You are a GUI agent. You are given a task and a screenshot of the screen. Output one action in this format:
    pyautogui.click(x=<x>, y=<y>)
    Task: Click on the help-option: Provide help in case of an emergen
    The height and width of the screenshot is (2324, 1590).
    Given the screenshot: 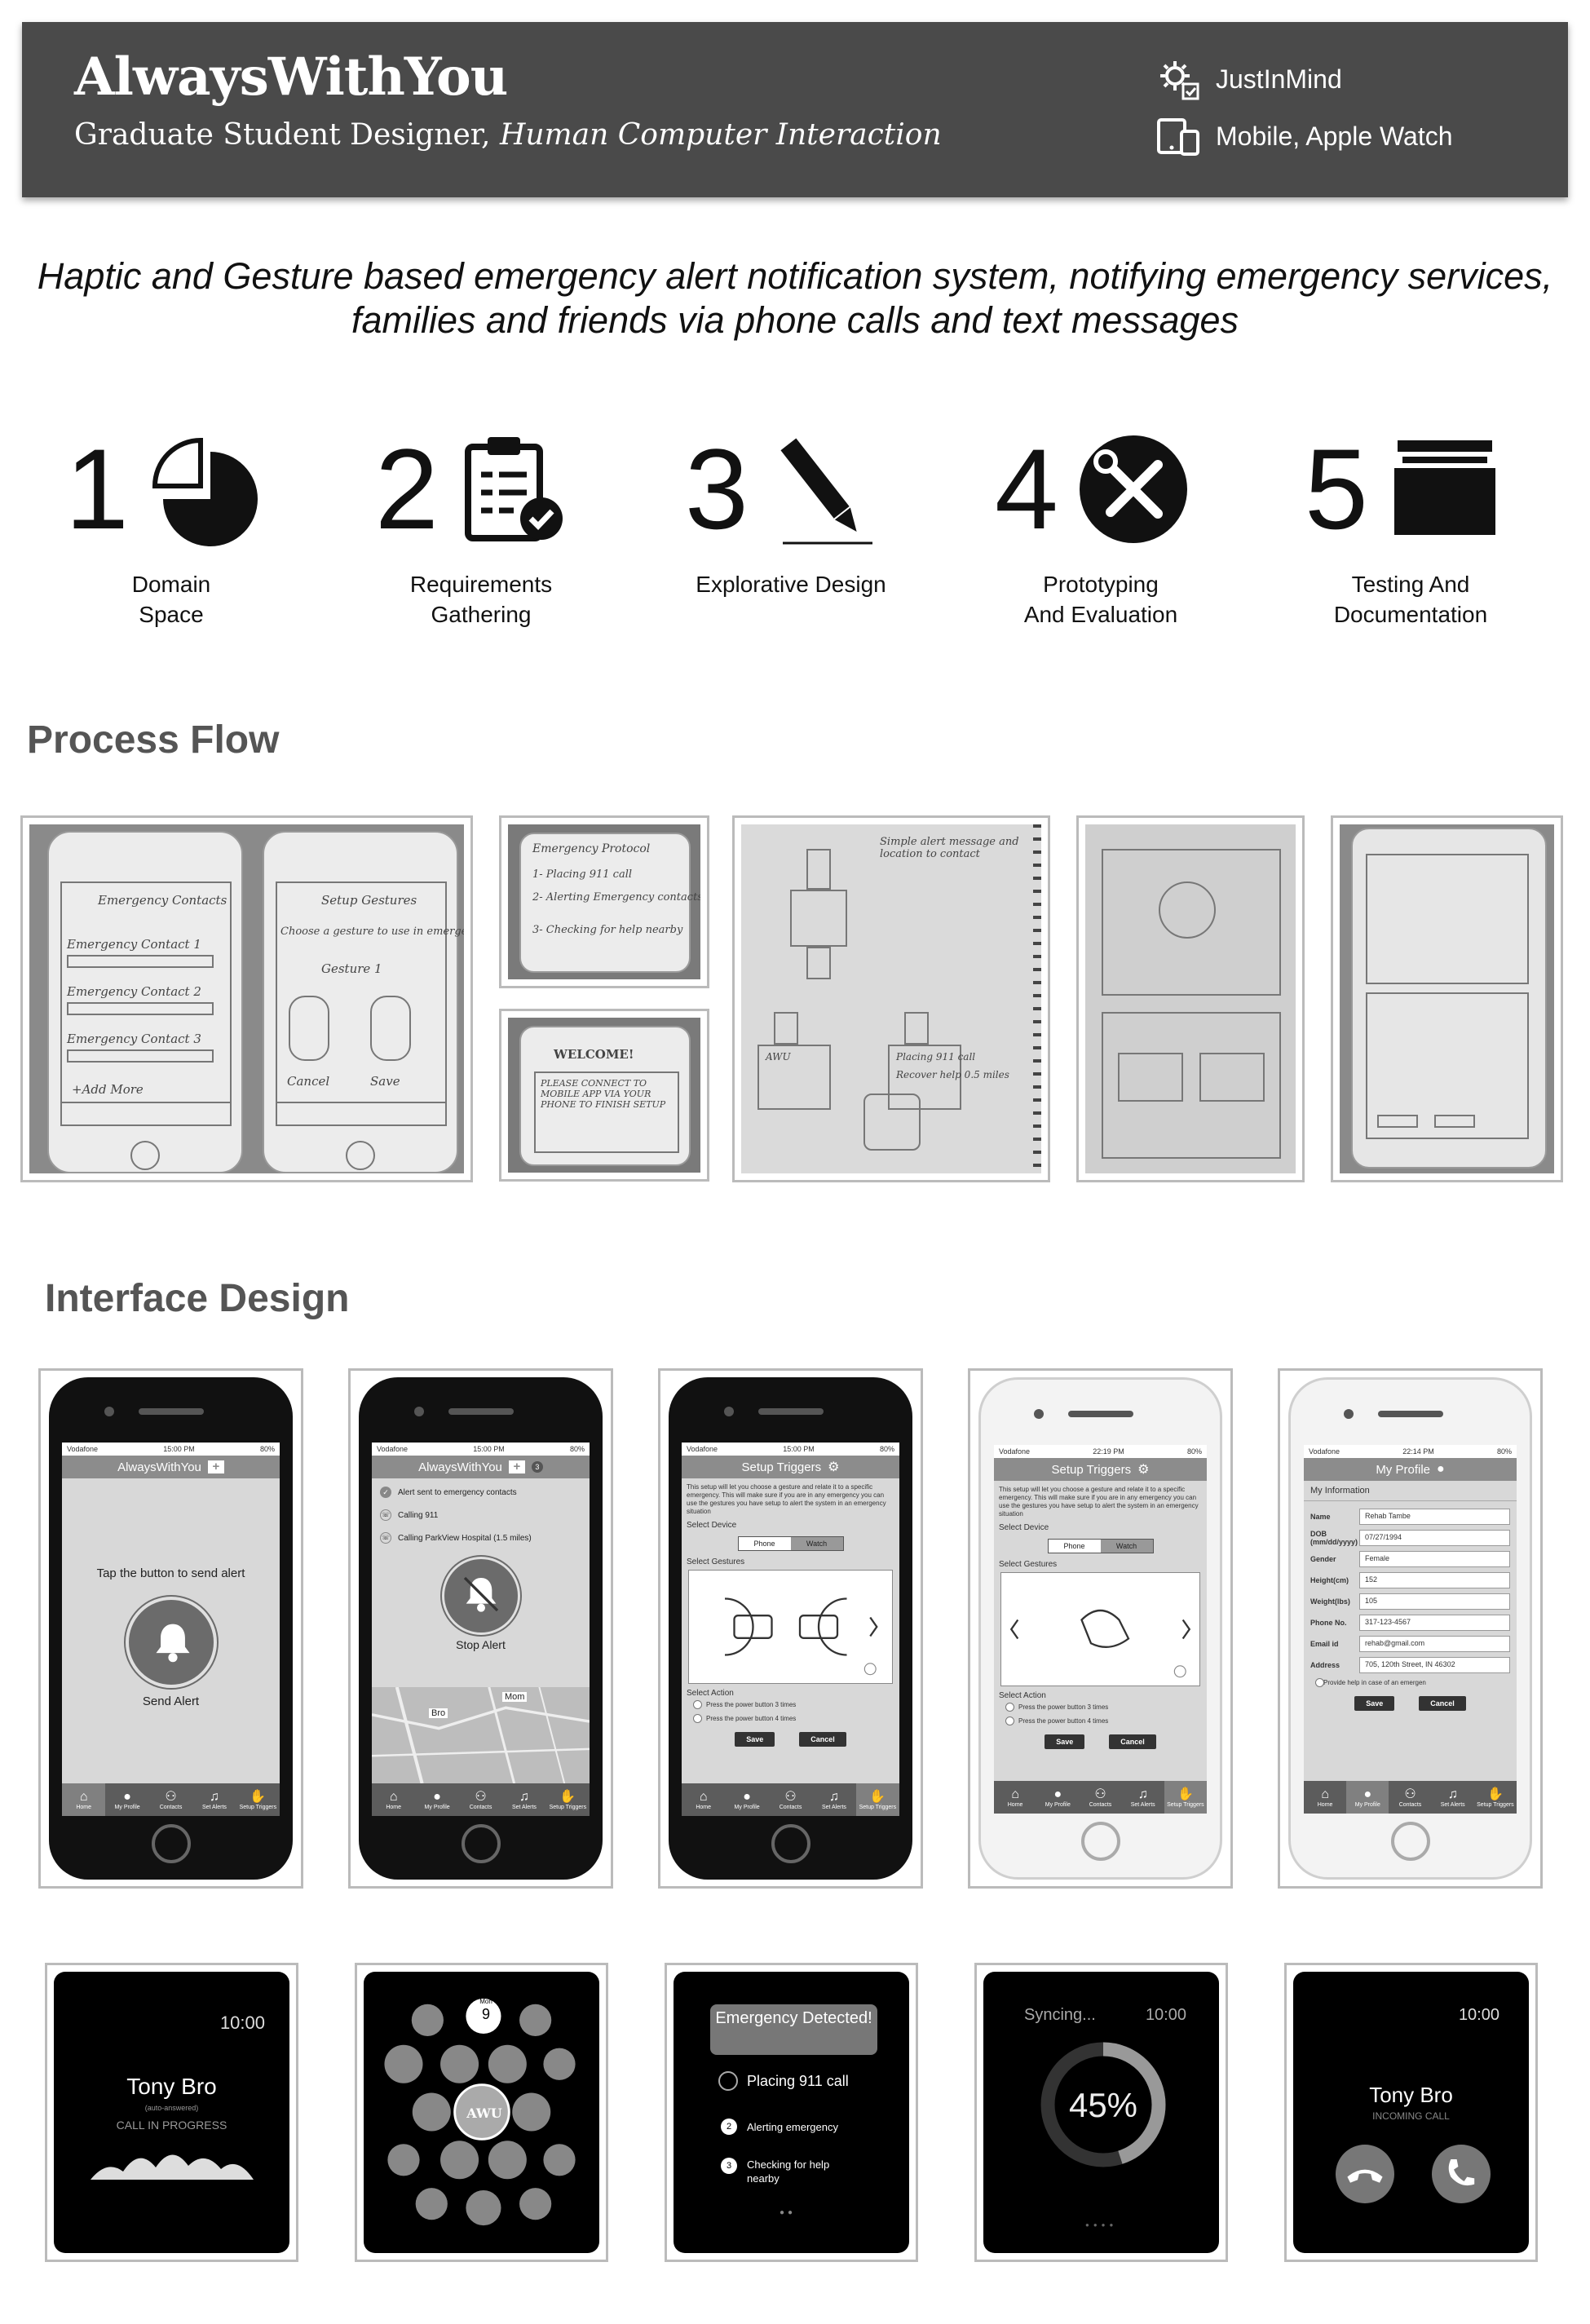 What is the action you would take?
    pyautogui.click(x=1410, y=1683)
    